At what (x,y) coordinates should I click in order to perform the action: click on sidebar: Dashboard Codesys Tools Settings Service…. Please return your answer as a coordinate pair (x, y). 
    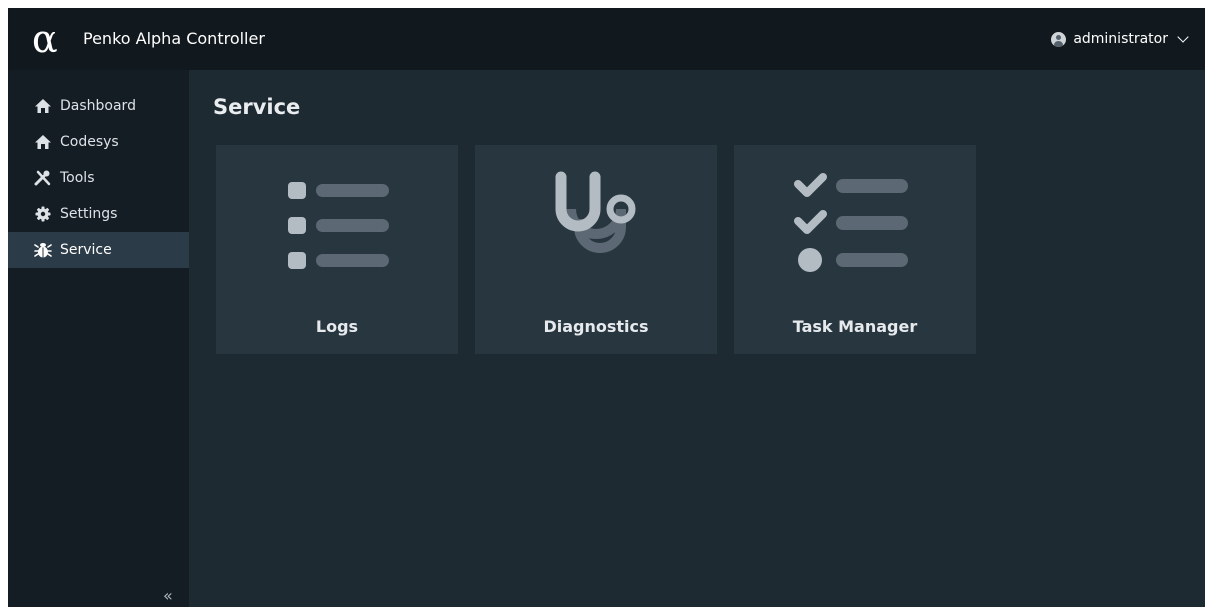
    Looking at the image, I should click on (98, 338).